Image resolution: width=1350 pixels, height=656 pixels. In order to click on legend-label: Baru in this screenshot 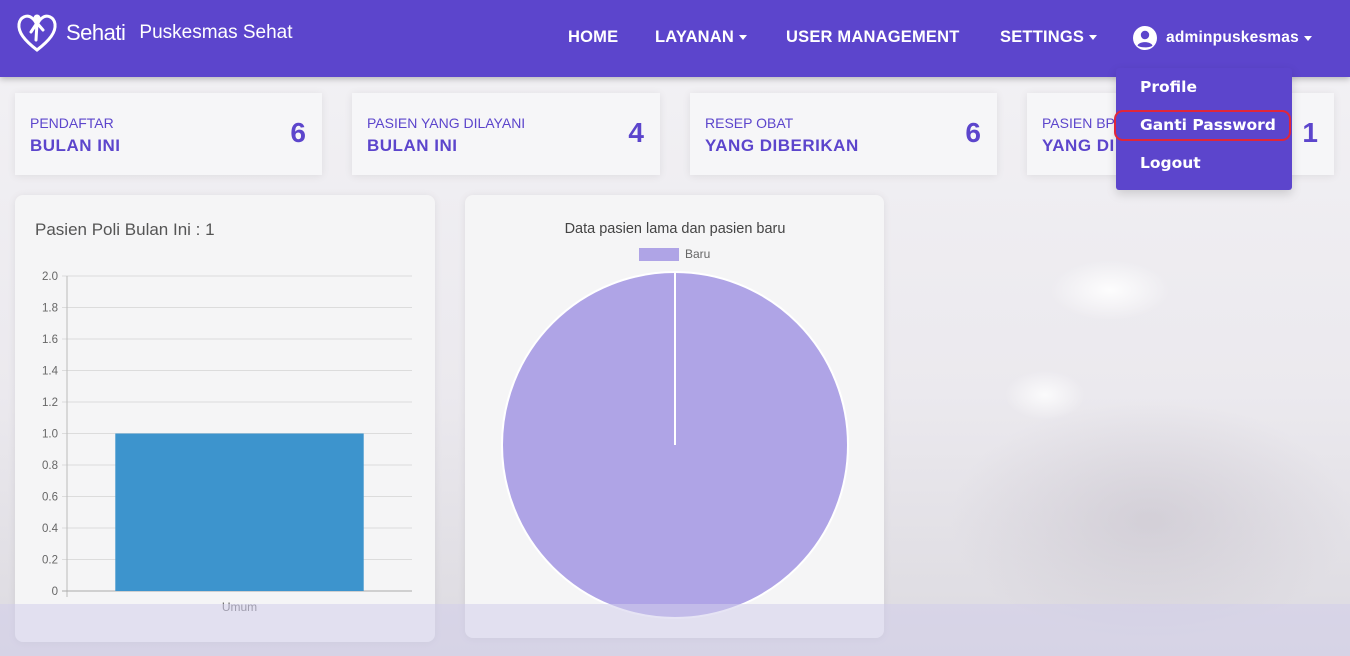, I will do `click(697, 254)`.